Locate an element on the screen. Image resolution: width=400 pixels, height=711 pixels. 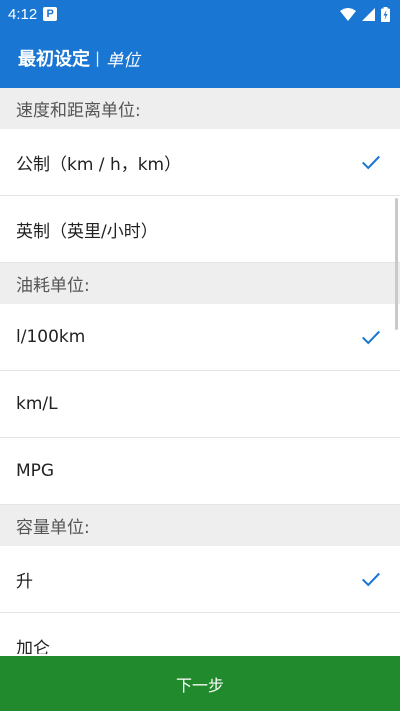
wifi-icon is located at coordinates (348, 14).